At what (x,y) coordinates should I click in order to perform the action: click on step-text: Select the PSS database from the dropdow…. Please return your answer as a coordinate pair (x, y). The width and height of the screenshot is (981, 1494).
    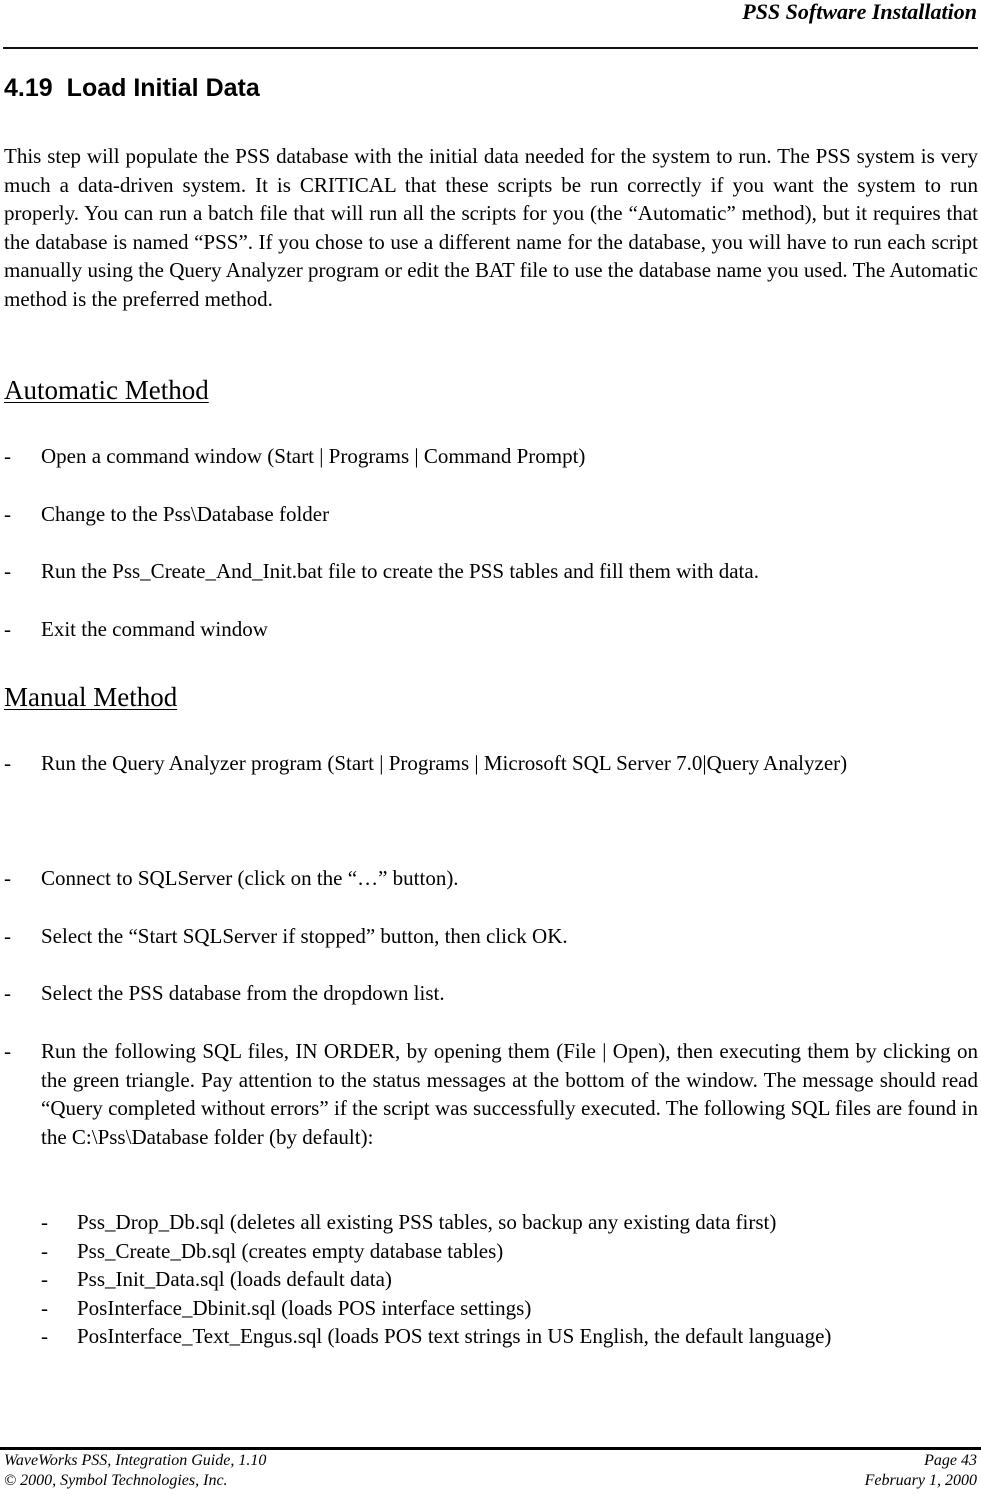
    Looking at the image, I should click on (243, 993).